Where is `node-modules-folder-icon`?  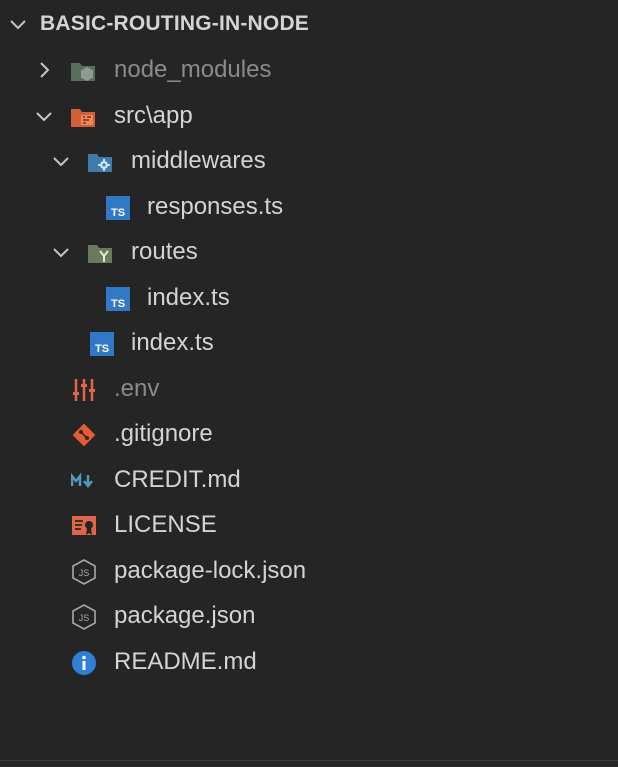 node-modules-folder-icon is located at coordinates (83, 72).